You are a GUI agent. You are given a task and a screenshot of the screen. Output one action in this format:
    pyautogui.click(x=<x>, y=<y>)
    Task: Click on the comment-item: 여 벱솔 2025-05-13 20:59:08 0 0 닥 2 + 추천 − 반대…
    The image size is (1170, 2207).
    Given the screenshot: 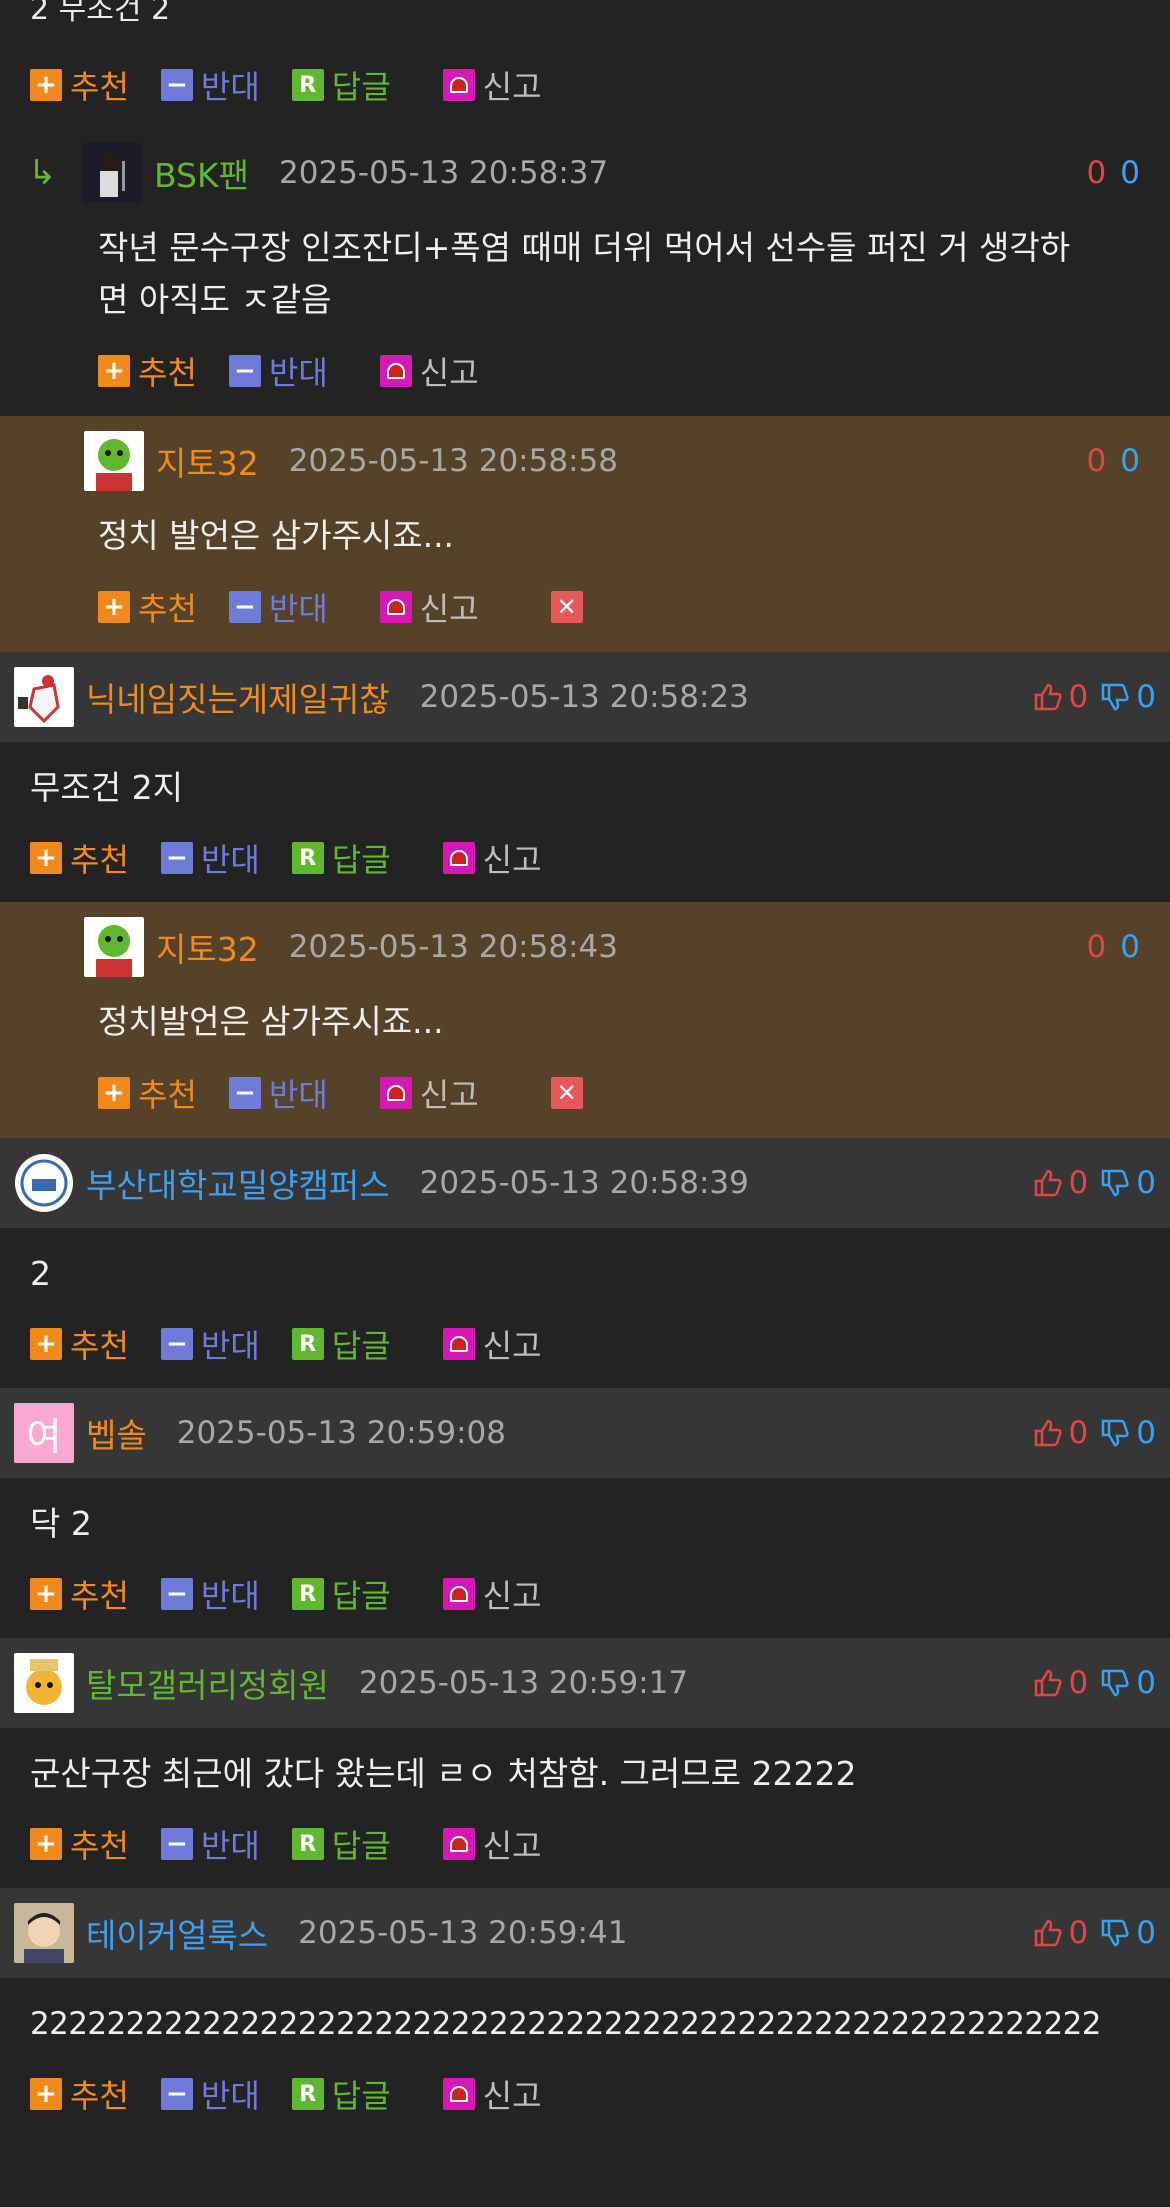 What is the action you would take?
    pyautogui.click(x=585, y=1513)
    